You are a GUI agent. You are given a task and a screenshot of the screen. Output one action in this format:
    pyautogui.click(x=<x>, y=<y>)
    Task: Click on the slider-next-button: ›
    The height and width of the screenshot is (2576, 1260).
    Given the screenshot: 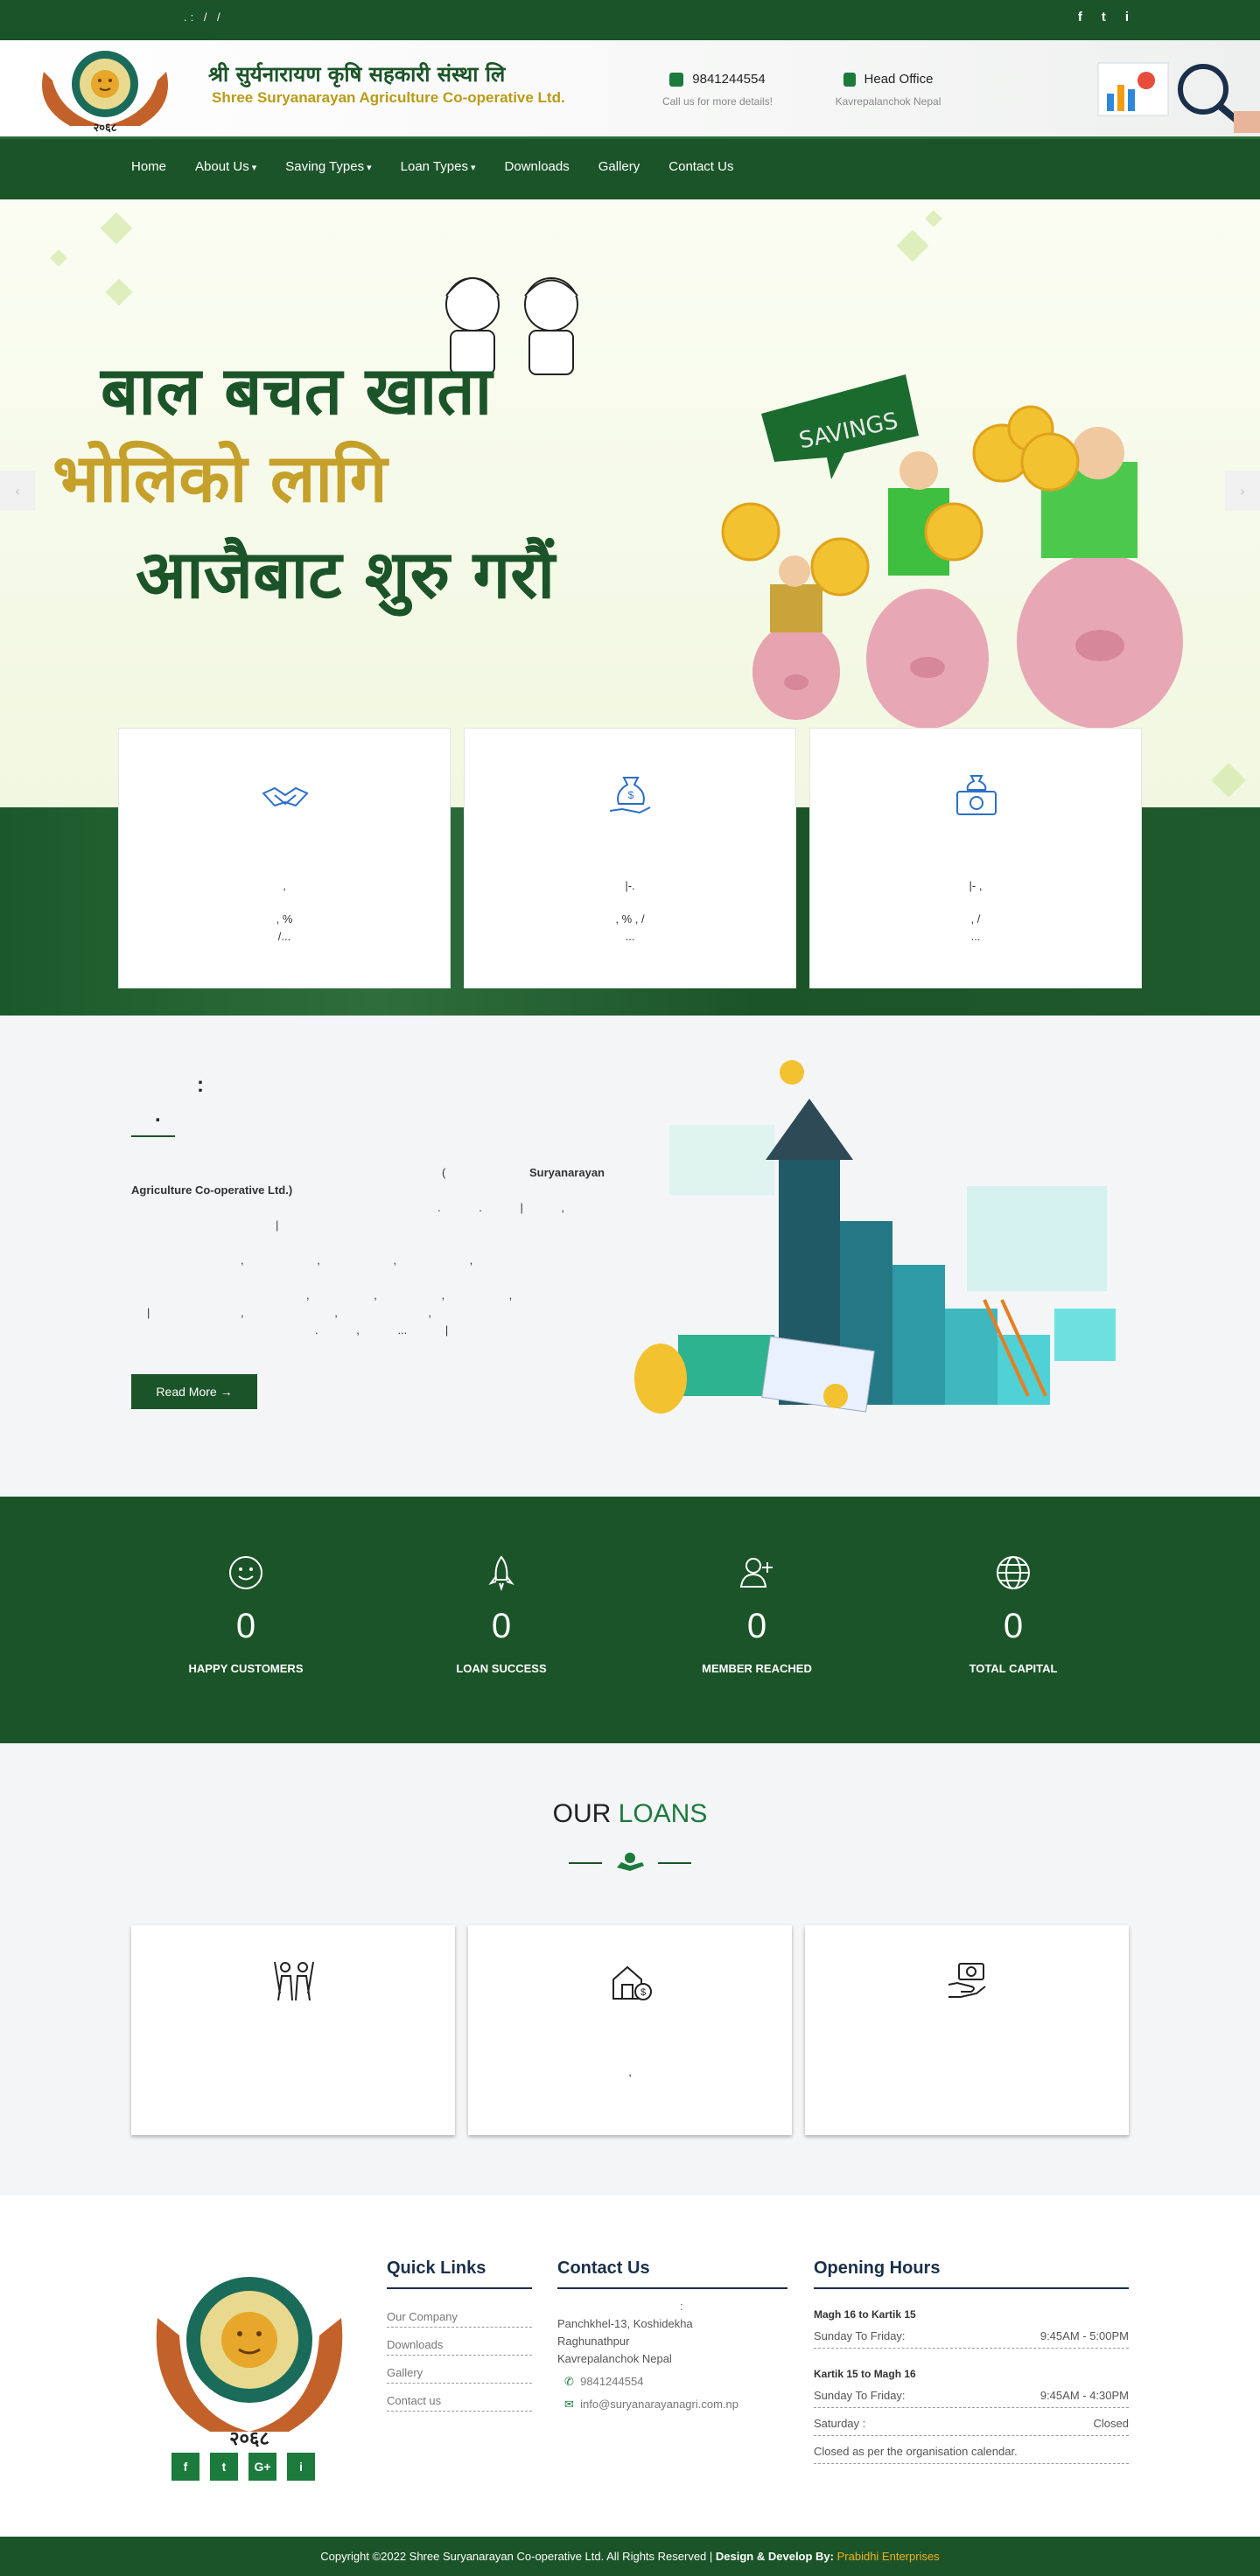 What is the action you would take?
    pyautogui.click(x=1242, y=491)
    